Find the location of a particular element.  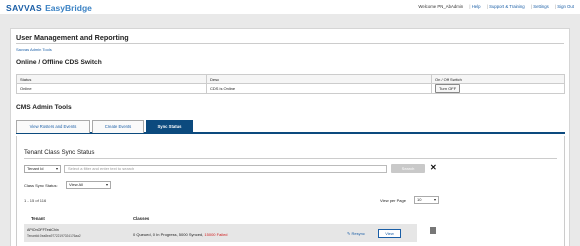

column-header-switch: On / Off Switch is located at coordinates (498, 79).